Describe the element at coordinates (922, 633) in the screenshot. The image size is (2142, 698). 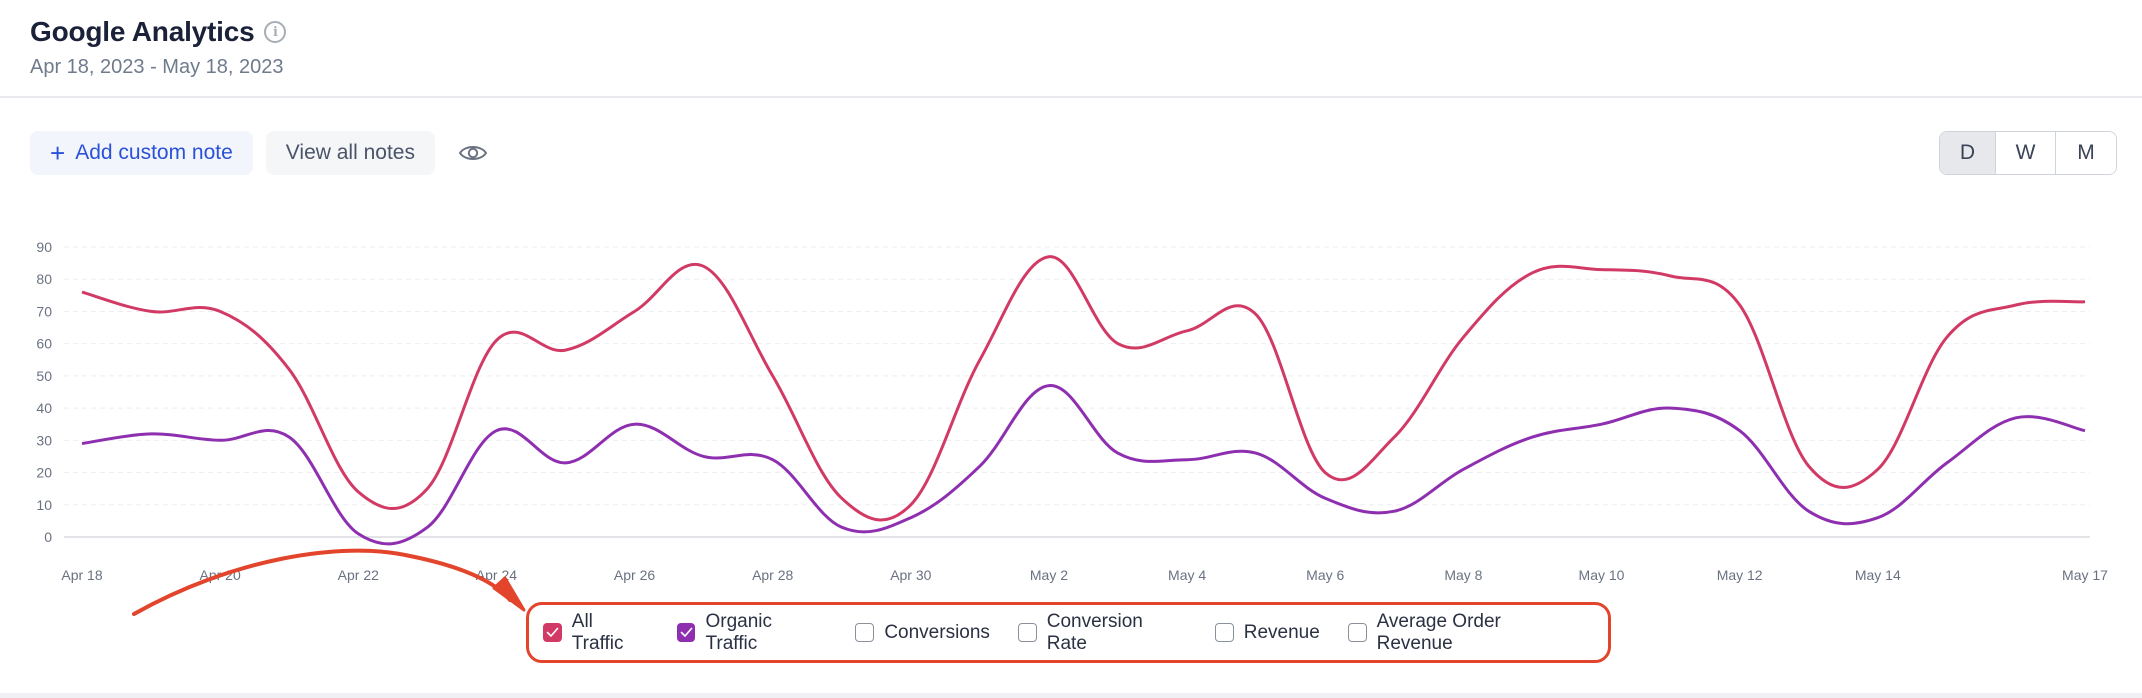
I see `legend-item-conversions: Conversions` at that location.